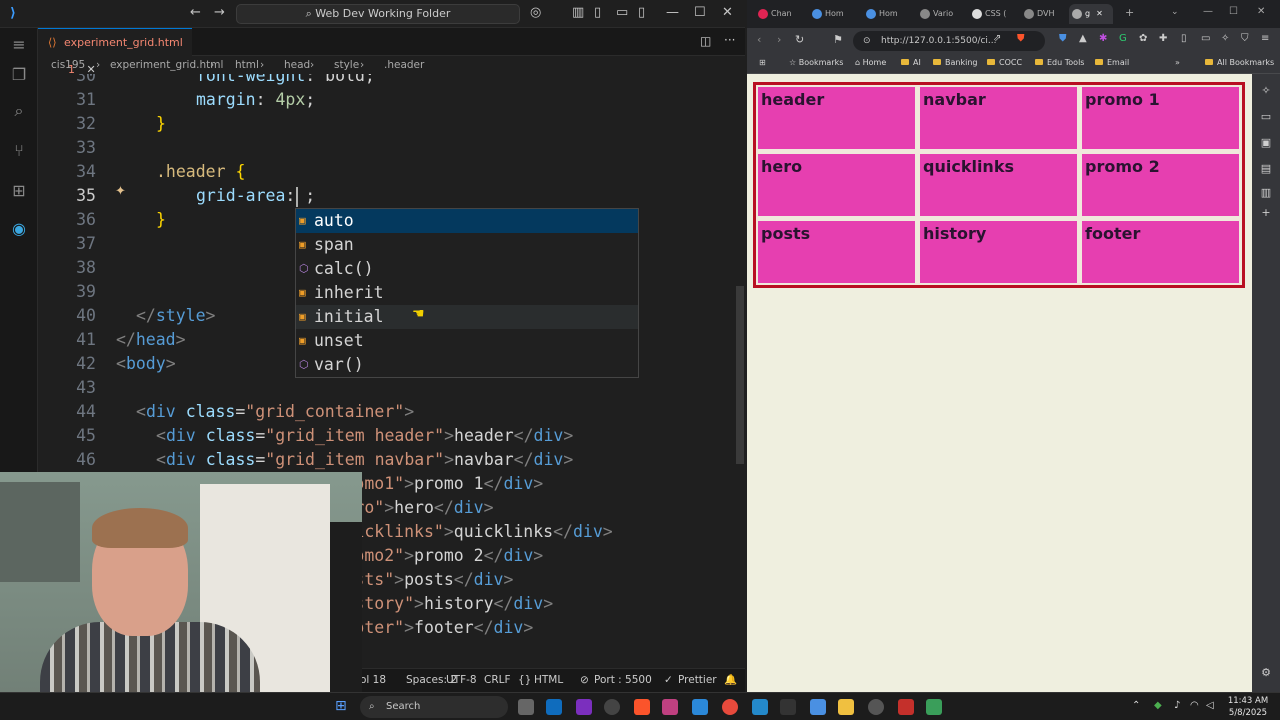 This screenshot has height=720, width=1280. What do you see at coordinates (740, 375) in the screenshot?
I see `editor-scrollbar` at bounding box center [740, 375].